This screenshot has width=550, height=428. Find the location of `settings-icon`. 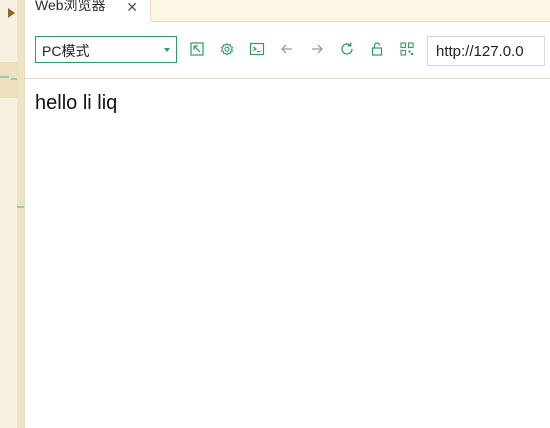

settings-icon is located at coordinates (227, 49).